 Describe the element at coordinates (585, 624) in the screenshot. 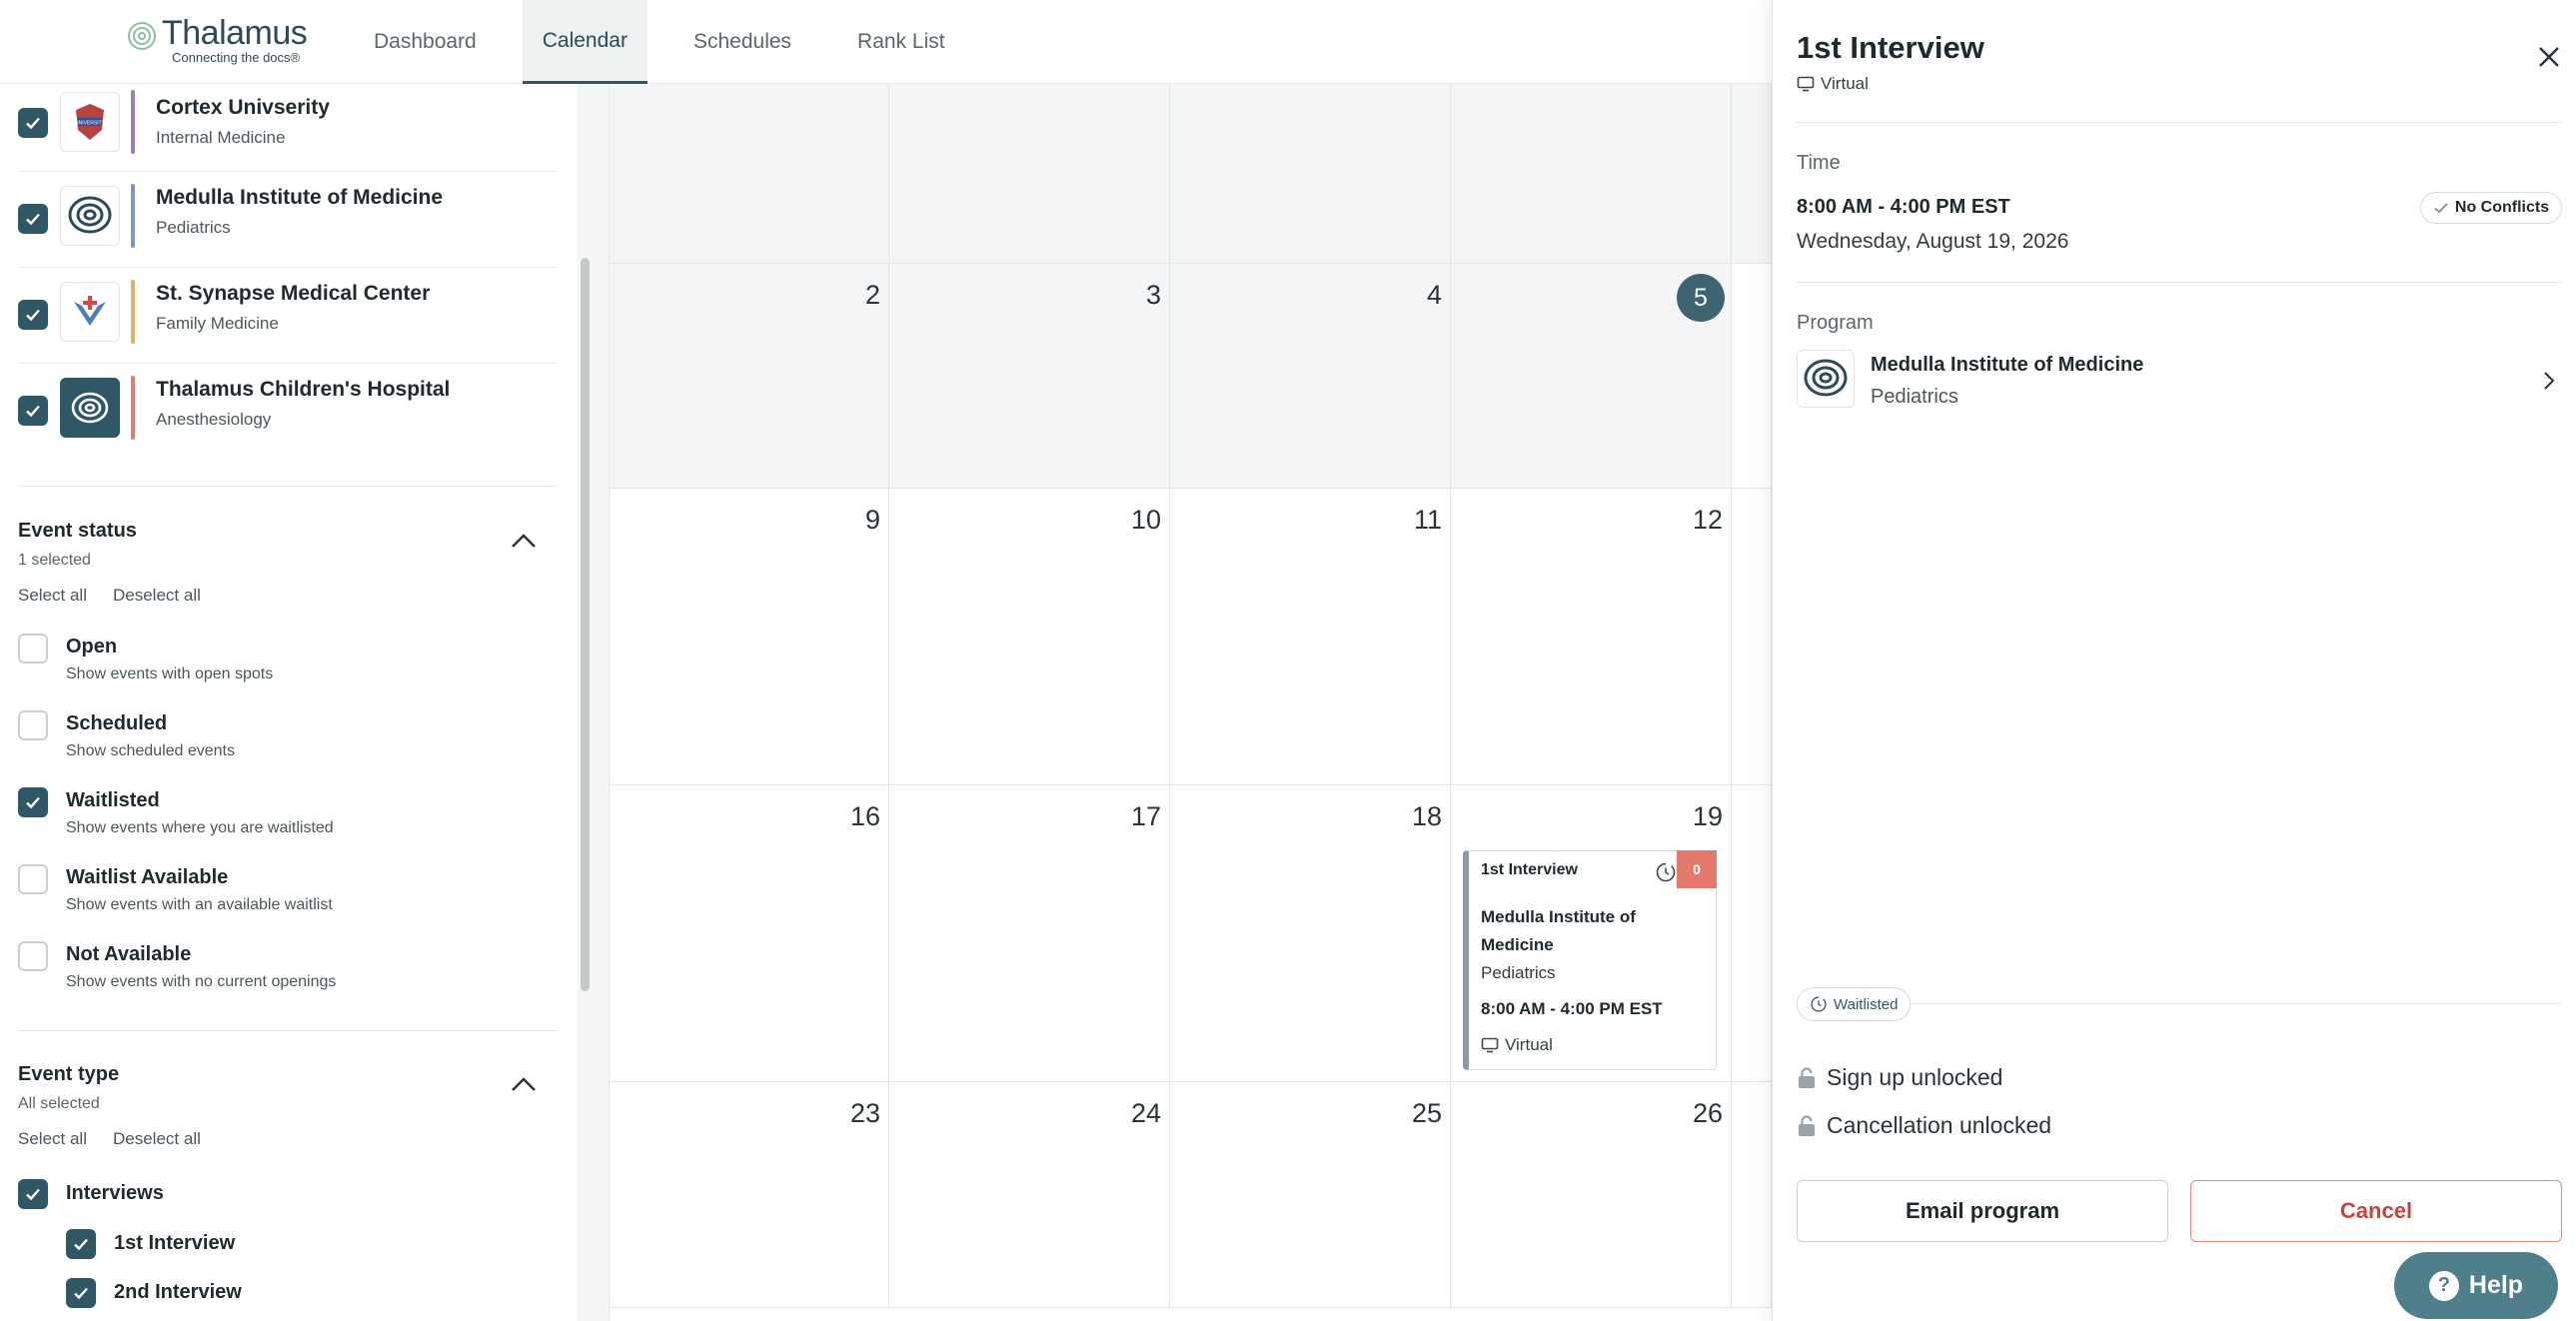

I see `sidebar-scrollbar-thumb` at that location.